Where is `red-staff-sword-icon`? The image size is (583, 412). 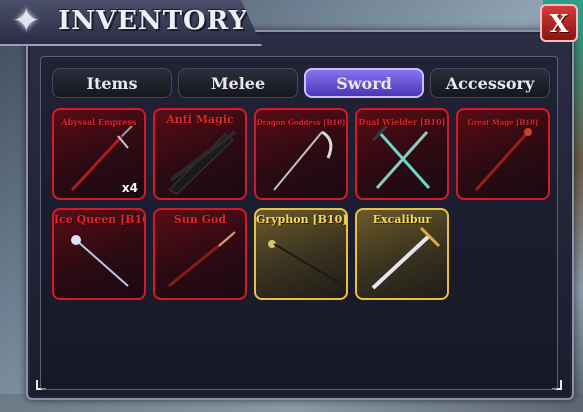
red-staff-sword-icon is located at coordinates (503, 160).